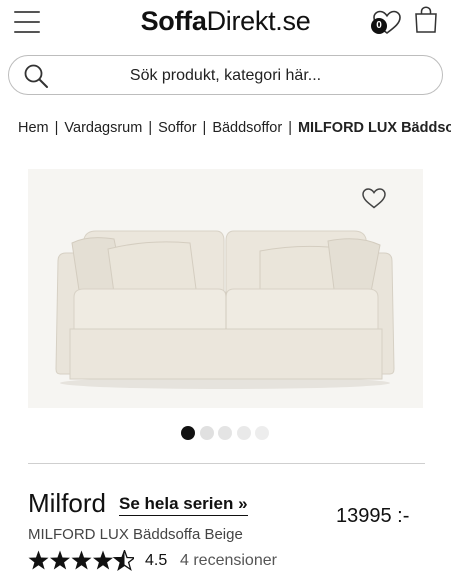  Describe the element at coordinates (247, 128) in the screenshot. I see `breadcrumb-item-baddsoffor: Bäddsoffor` at that location.